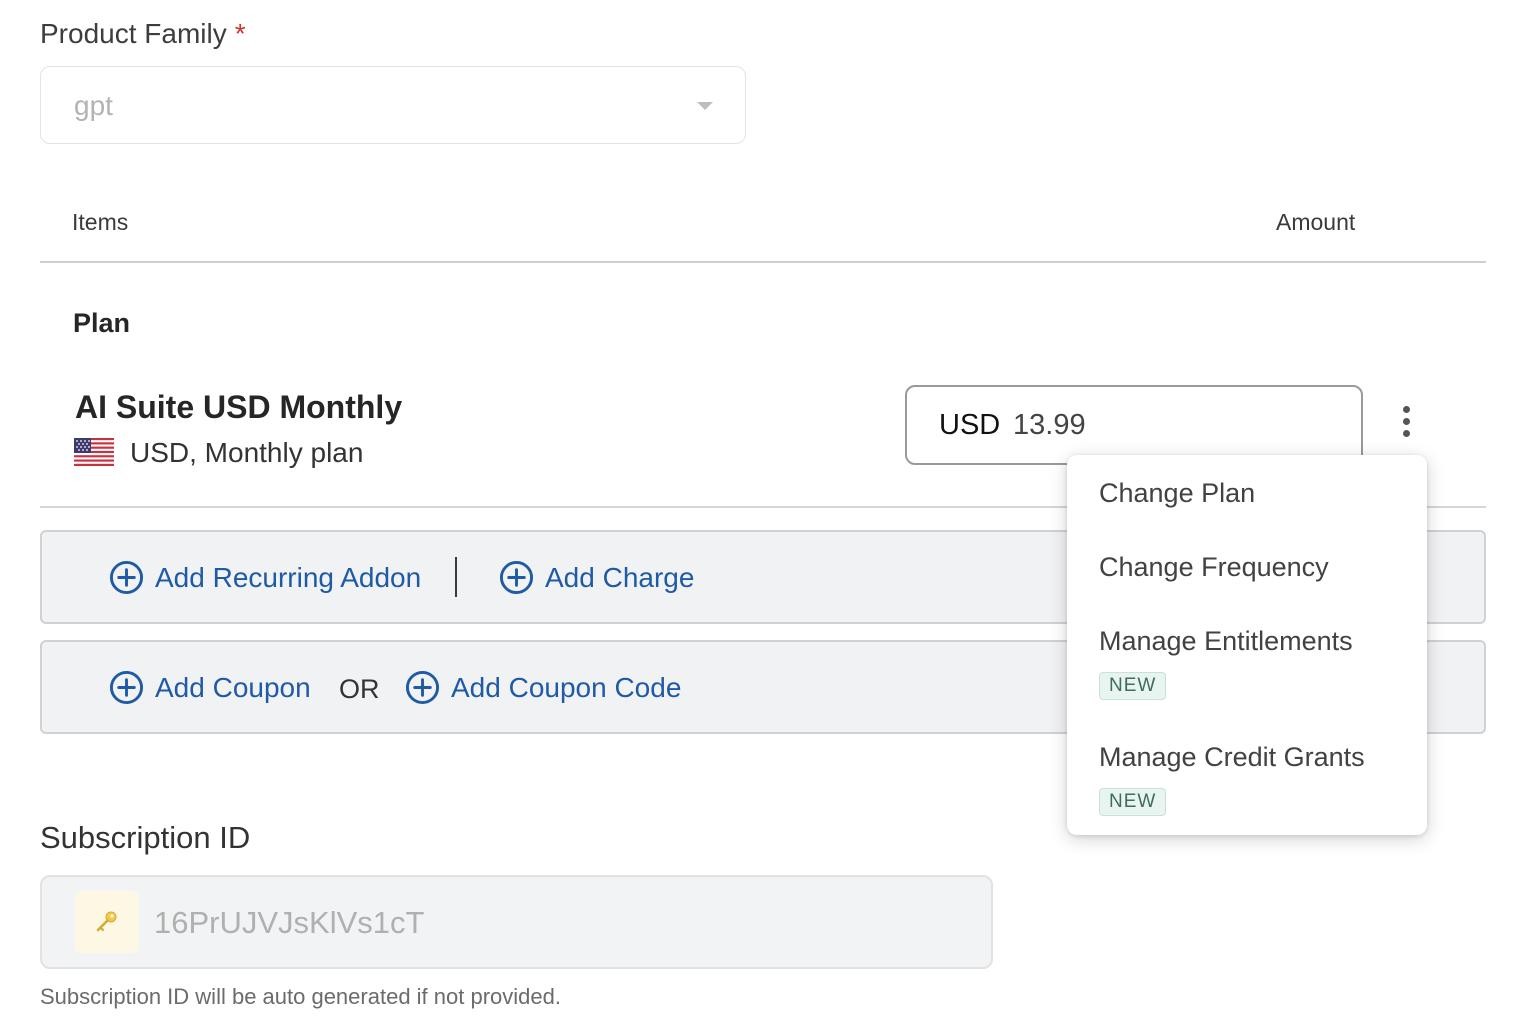  I want to click on link-separator, so click(456, 577).